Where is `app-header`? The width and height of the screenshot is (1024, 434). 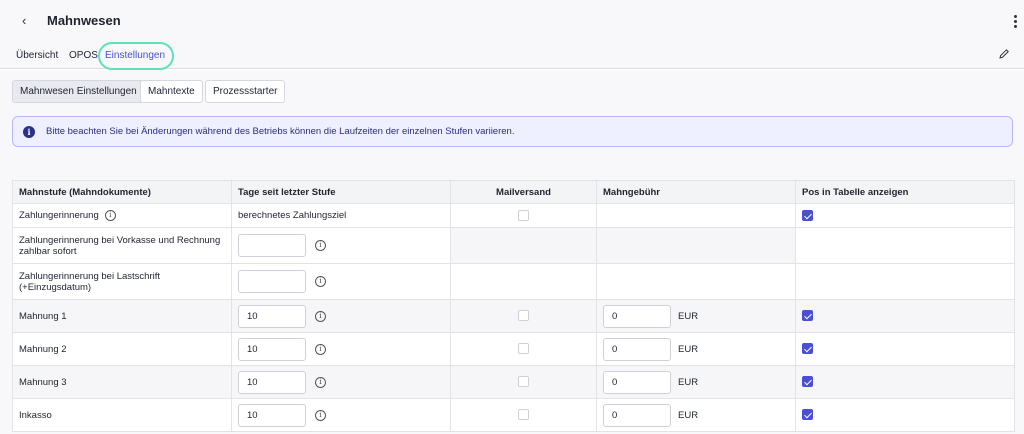
app-header is located at coordinates (512, 22).